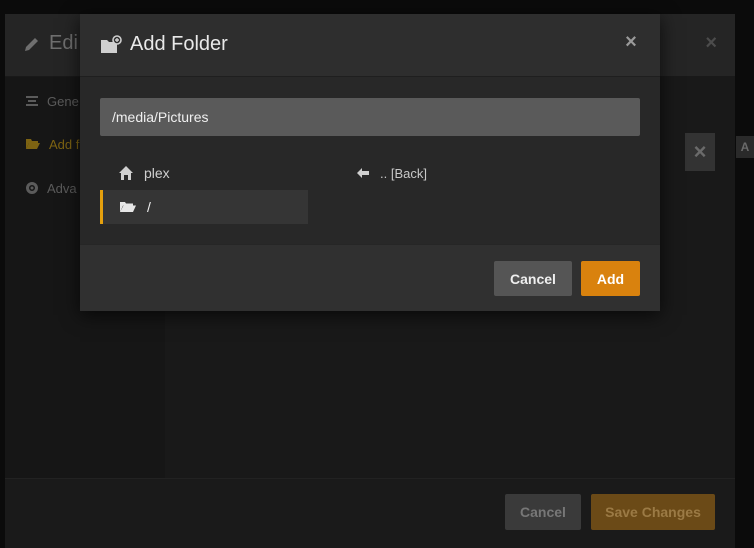 This screenshot has height=548, width=754. What do you see at coordinates (149, 207) in the screenshot?
I see `folder-item-label: /` at bounding box center [149, 207].